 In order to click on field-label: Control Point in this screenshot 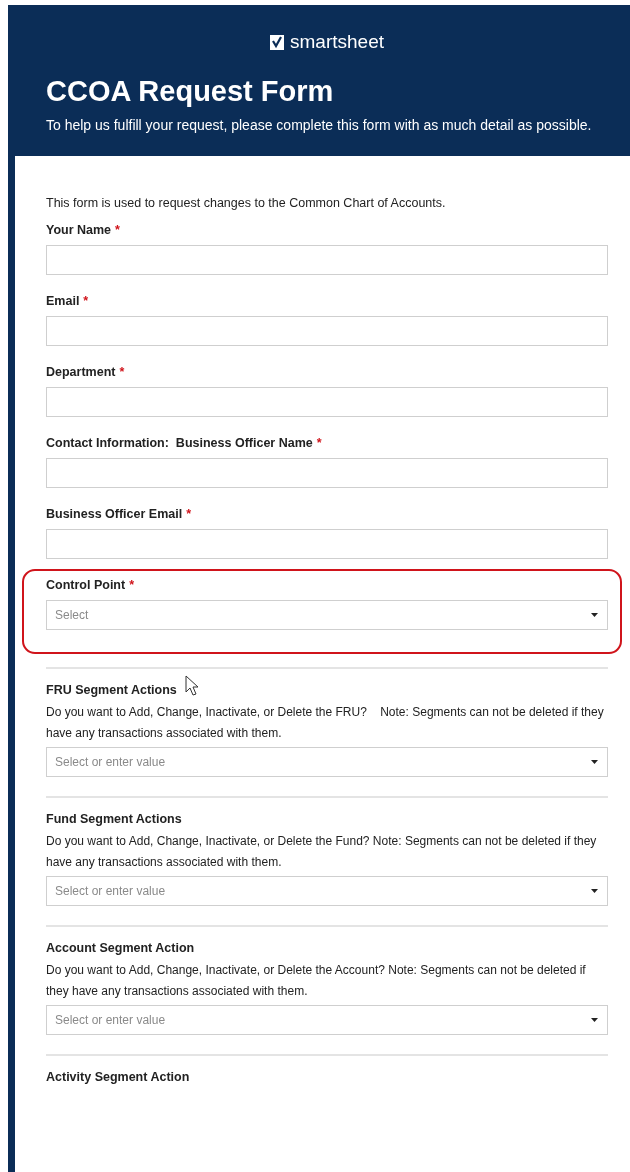, I will do `click(86, 585)`.